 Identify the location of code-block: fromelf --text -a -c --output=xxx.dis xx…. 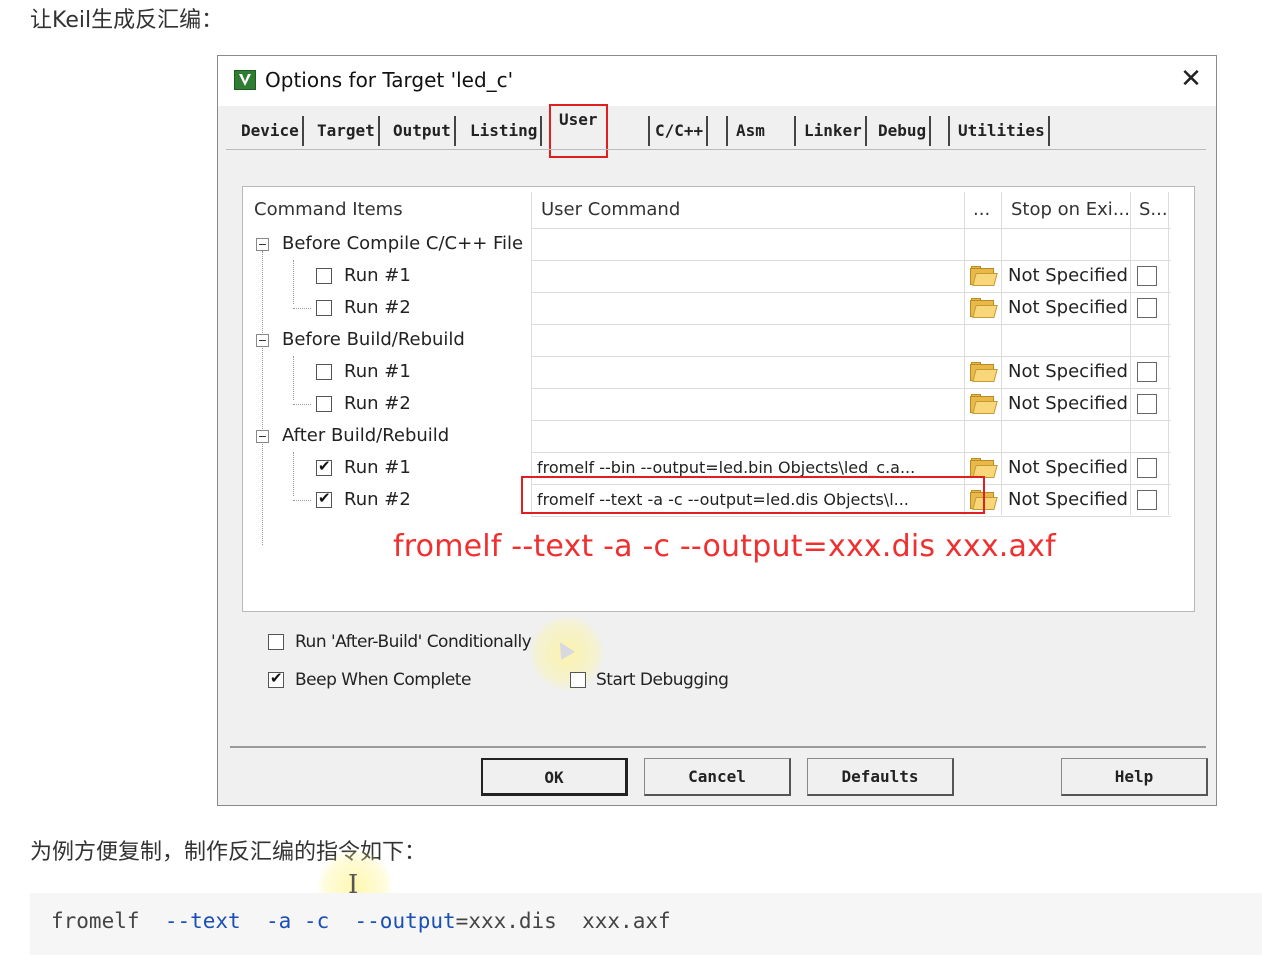
(646, 924).